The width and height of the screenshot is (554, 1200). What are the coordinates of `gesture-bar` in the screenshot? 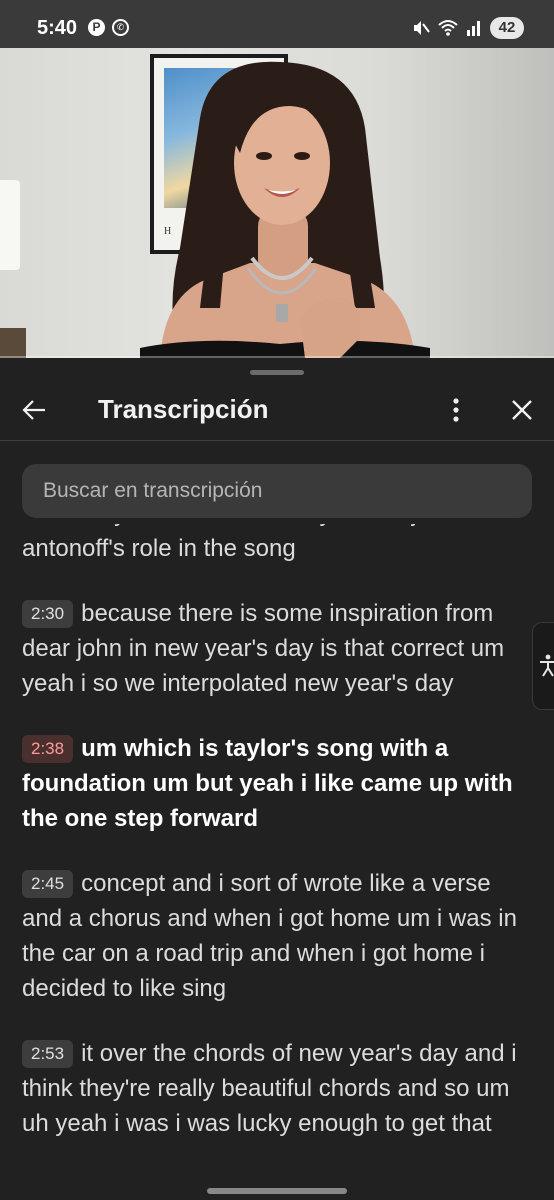 It's located at (277, 1191).